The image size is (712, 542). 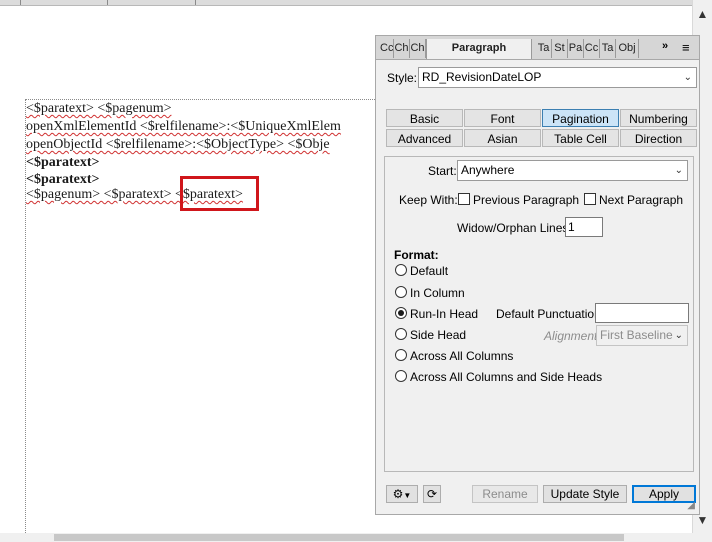 I want to click on tab-cc: Cc, so click(x=387, y=48).